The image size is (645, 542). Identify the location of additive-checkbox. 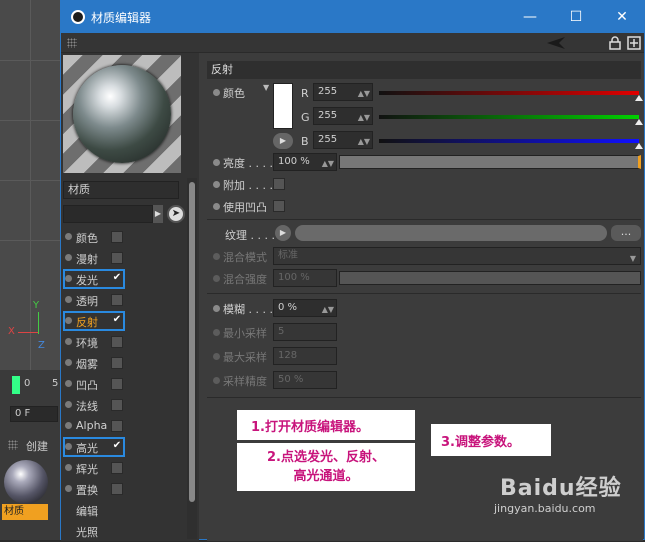
(279, 184).